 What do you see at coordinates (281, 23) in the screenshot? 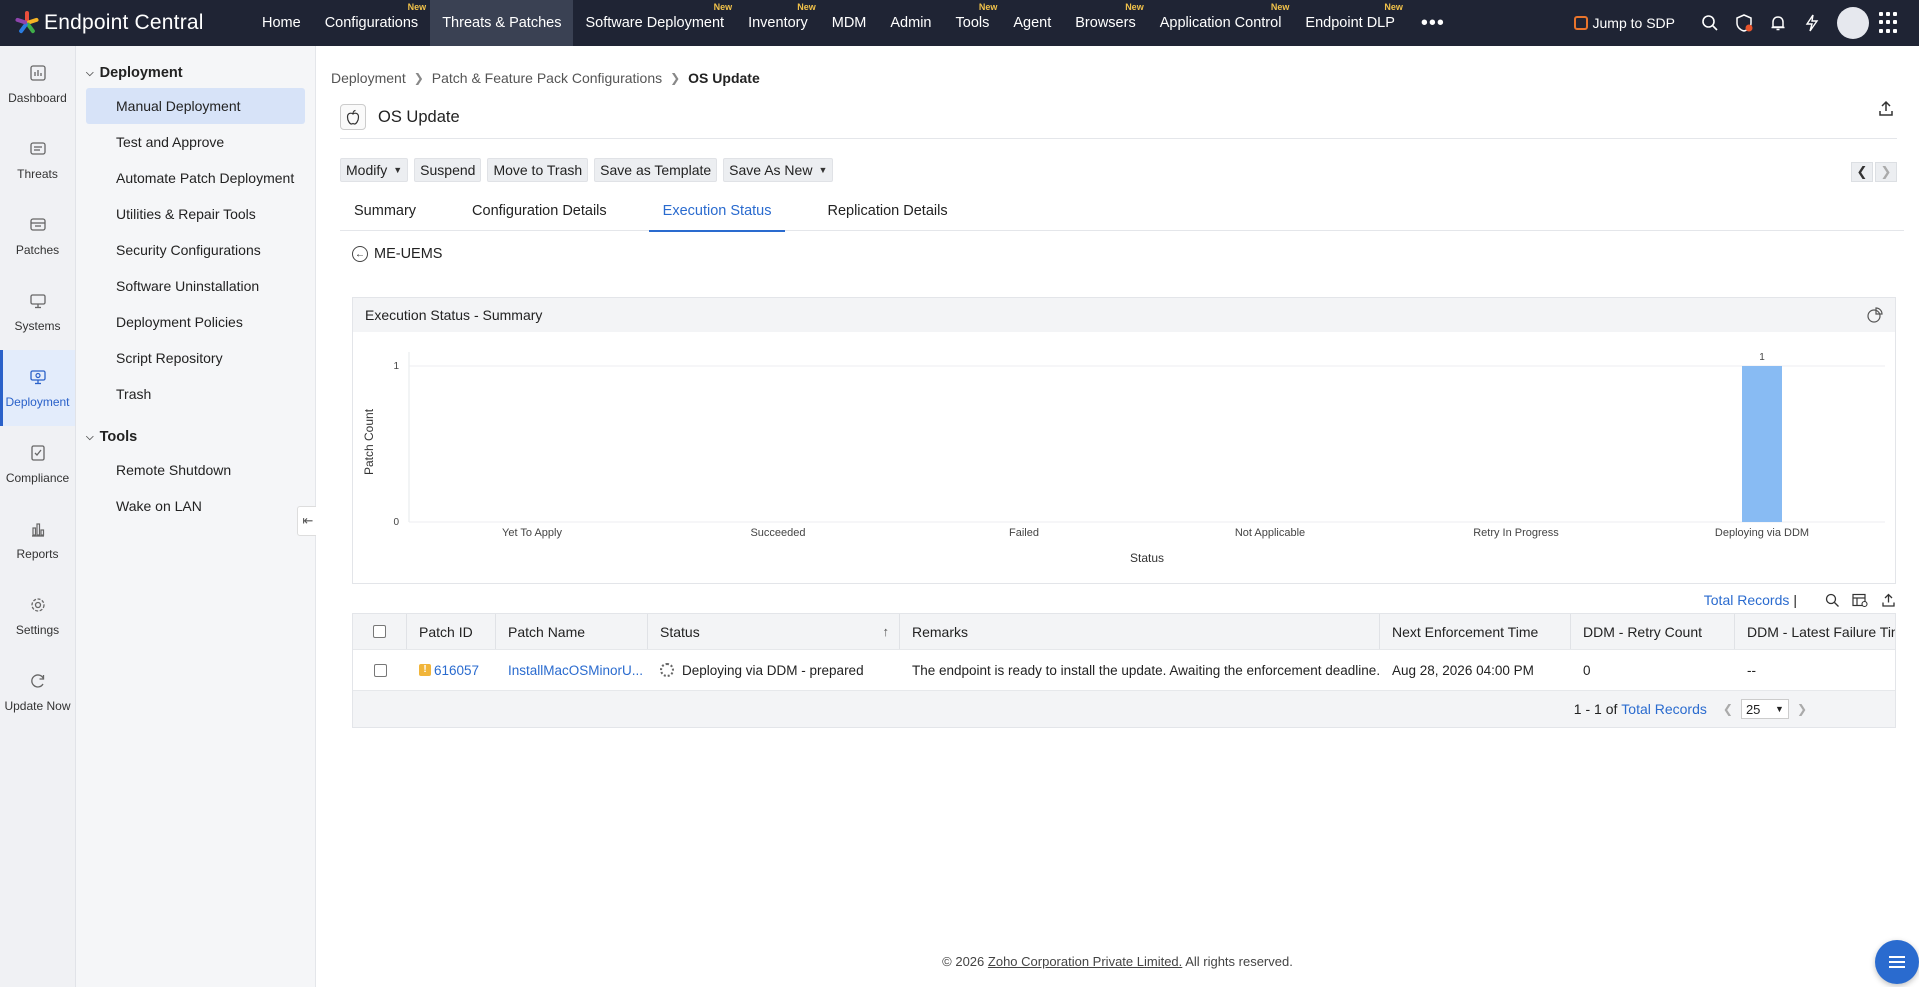
I see `nav-item-home: Home` at bounding box center [281, 23].